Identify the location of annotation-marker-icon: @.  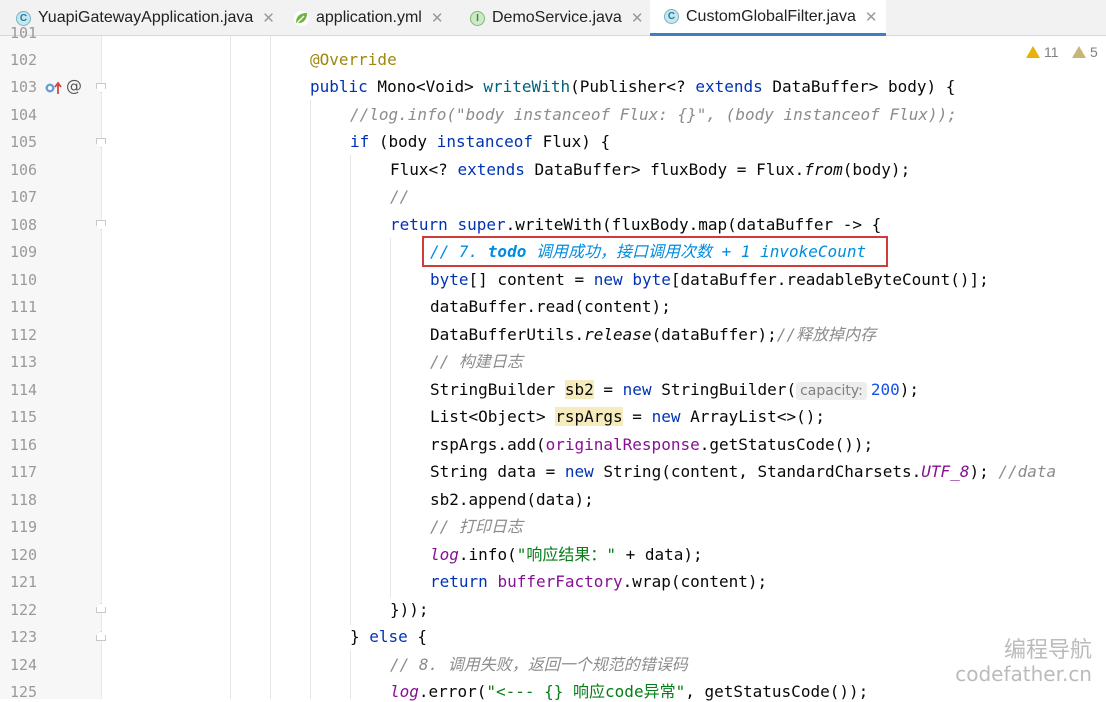
(74, 85).